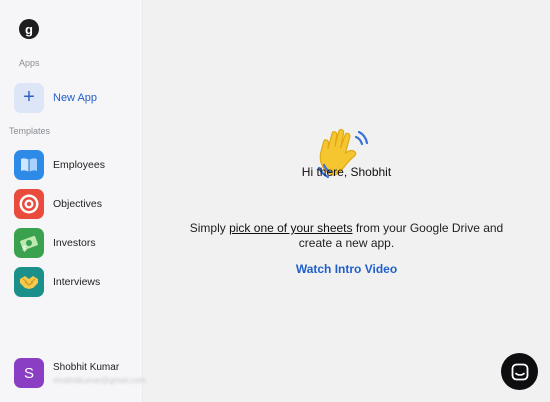  Describe the element at coordinates (29, 243) in the screenshot. I see `money-icon: $` at that location.